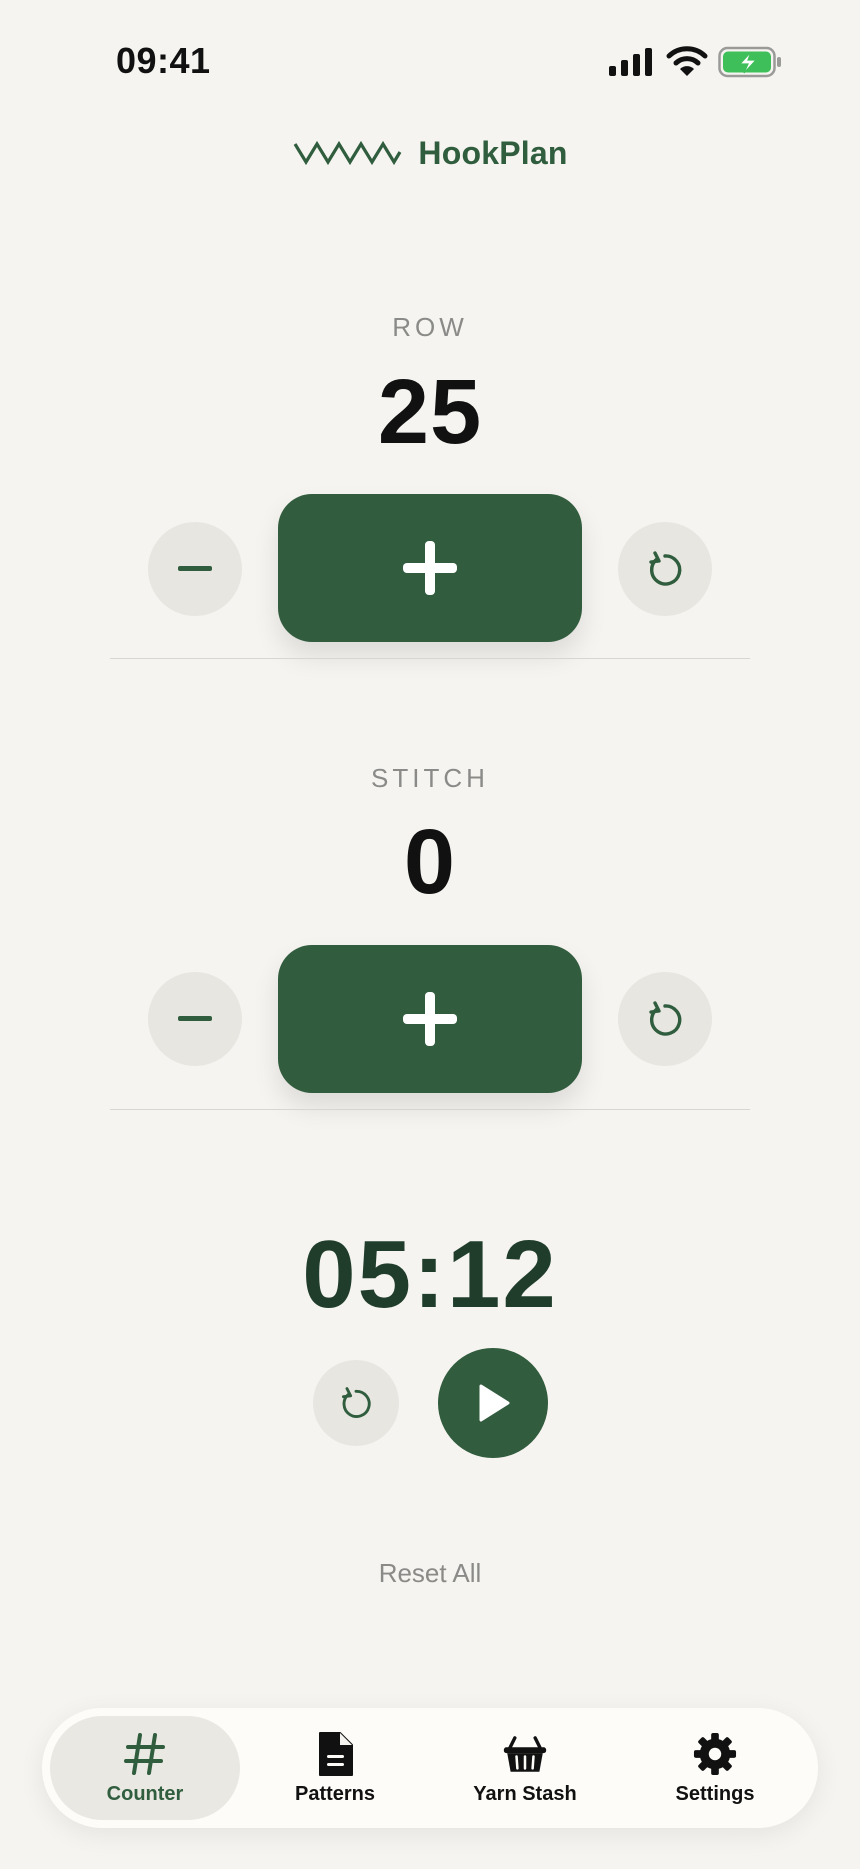  Describe the element at coordinates (335, 1793) in the screenshot. I see `tab-label: Patterns` at that location.